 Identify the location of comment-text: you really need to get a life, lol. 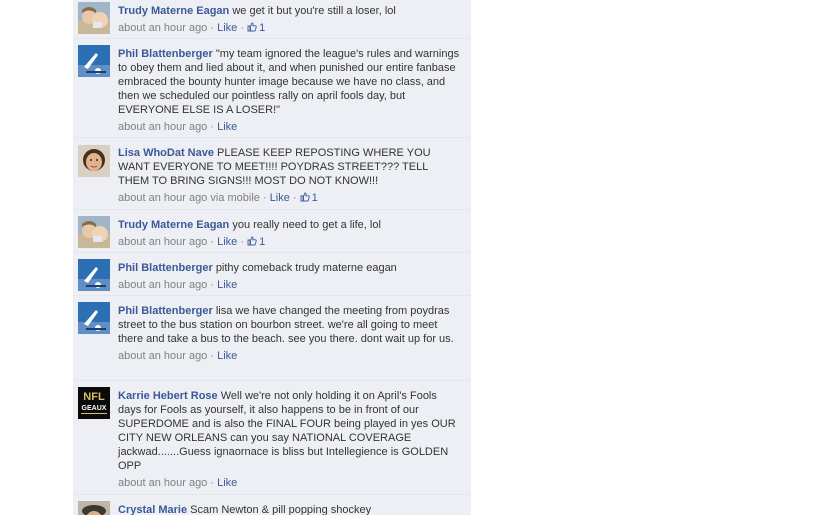
(306, 225).